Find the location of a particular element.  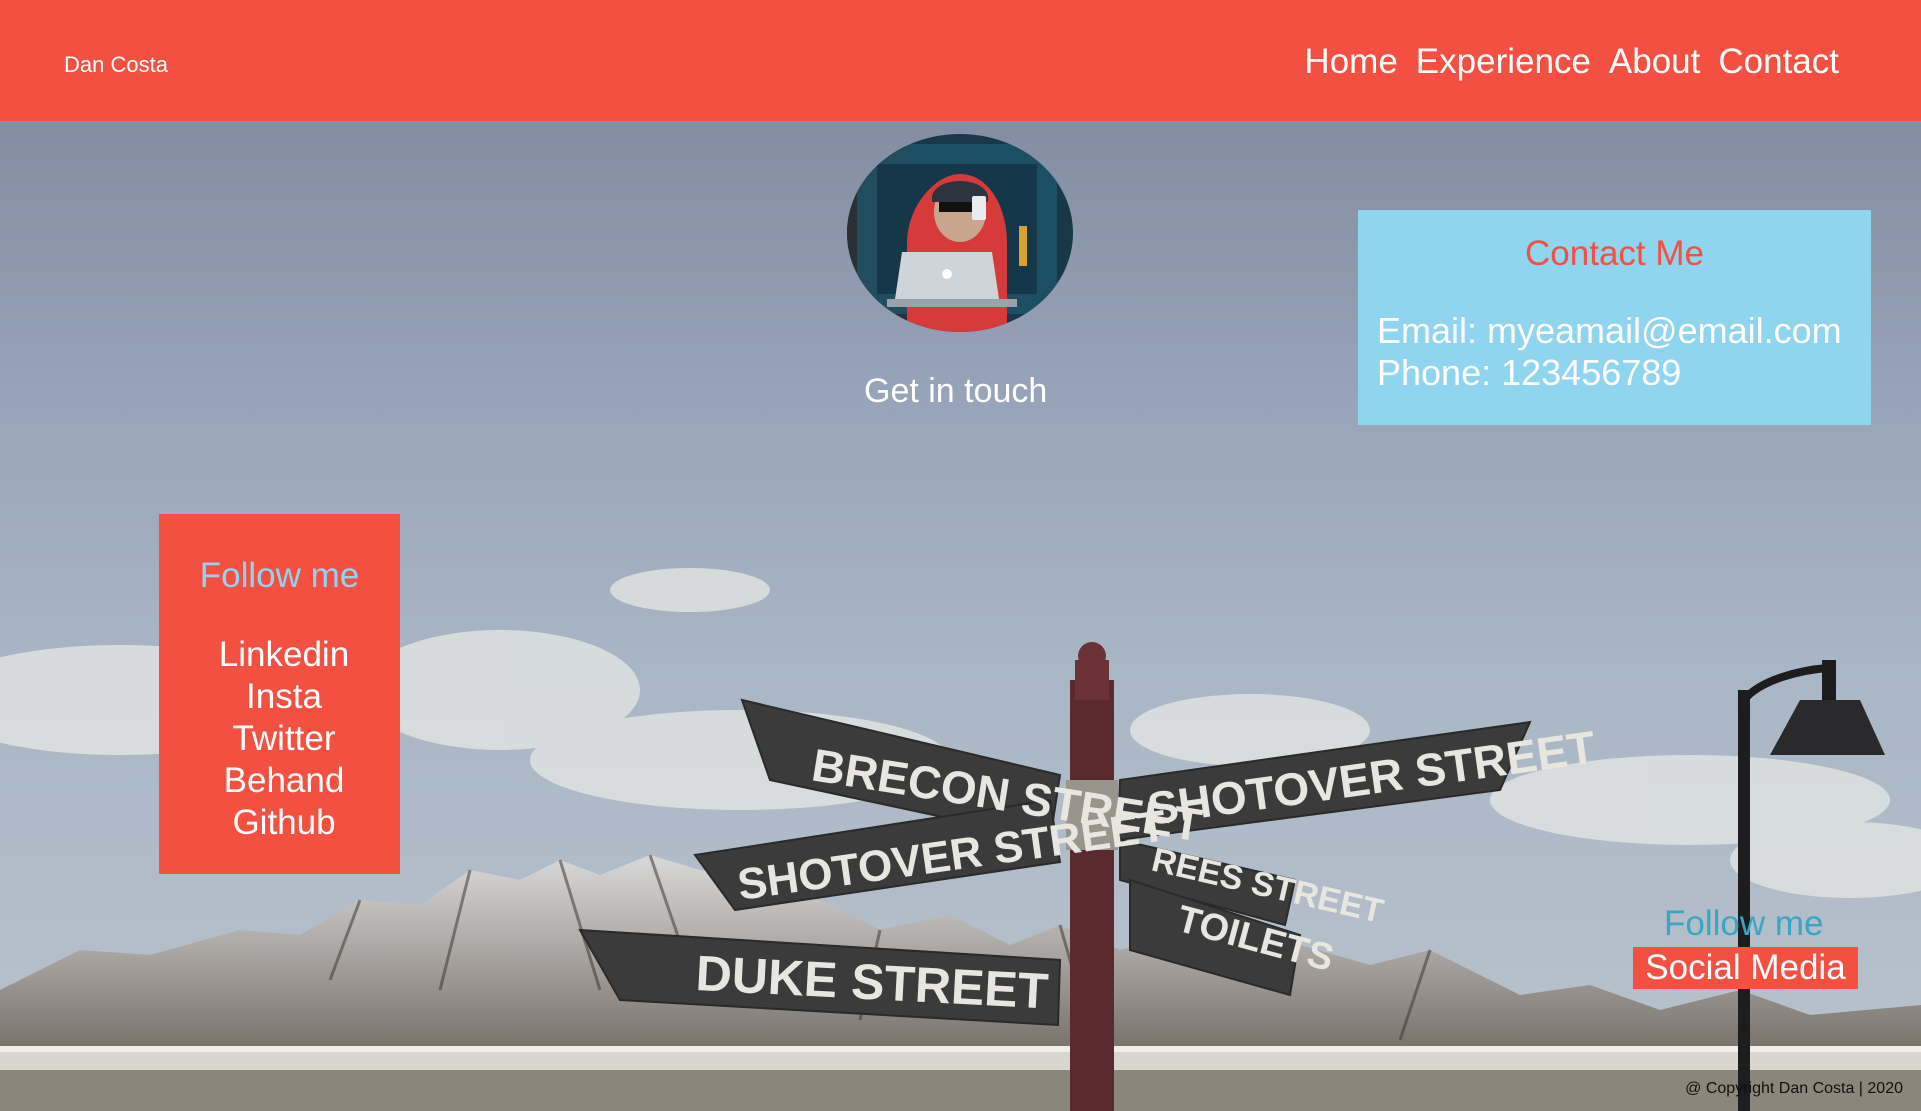

contact-email: Email: myeamail@email.com is located at coordinates (1609, 330).